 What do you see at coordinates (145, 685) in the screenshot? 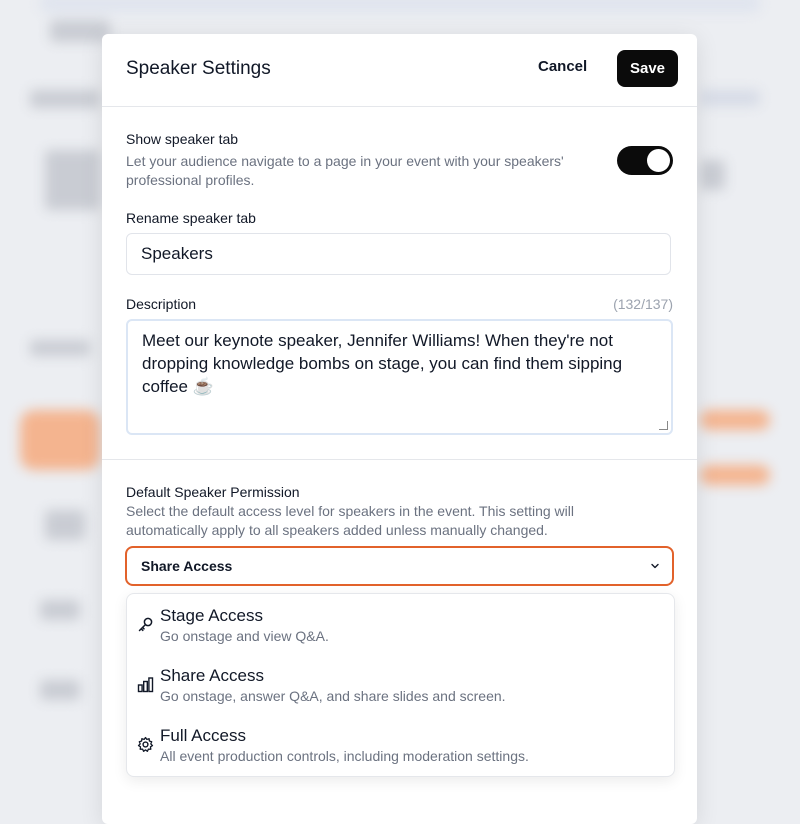
I see `bar-chart-icon` at bounding box center [145, 685].